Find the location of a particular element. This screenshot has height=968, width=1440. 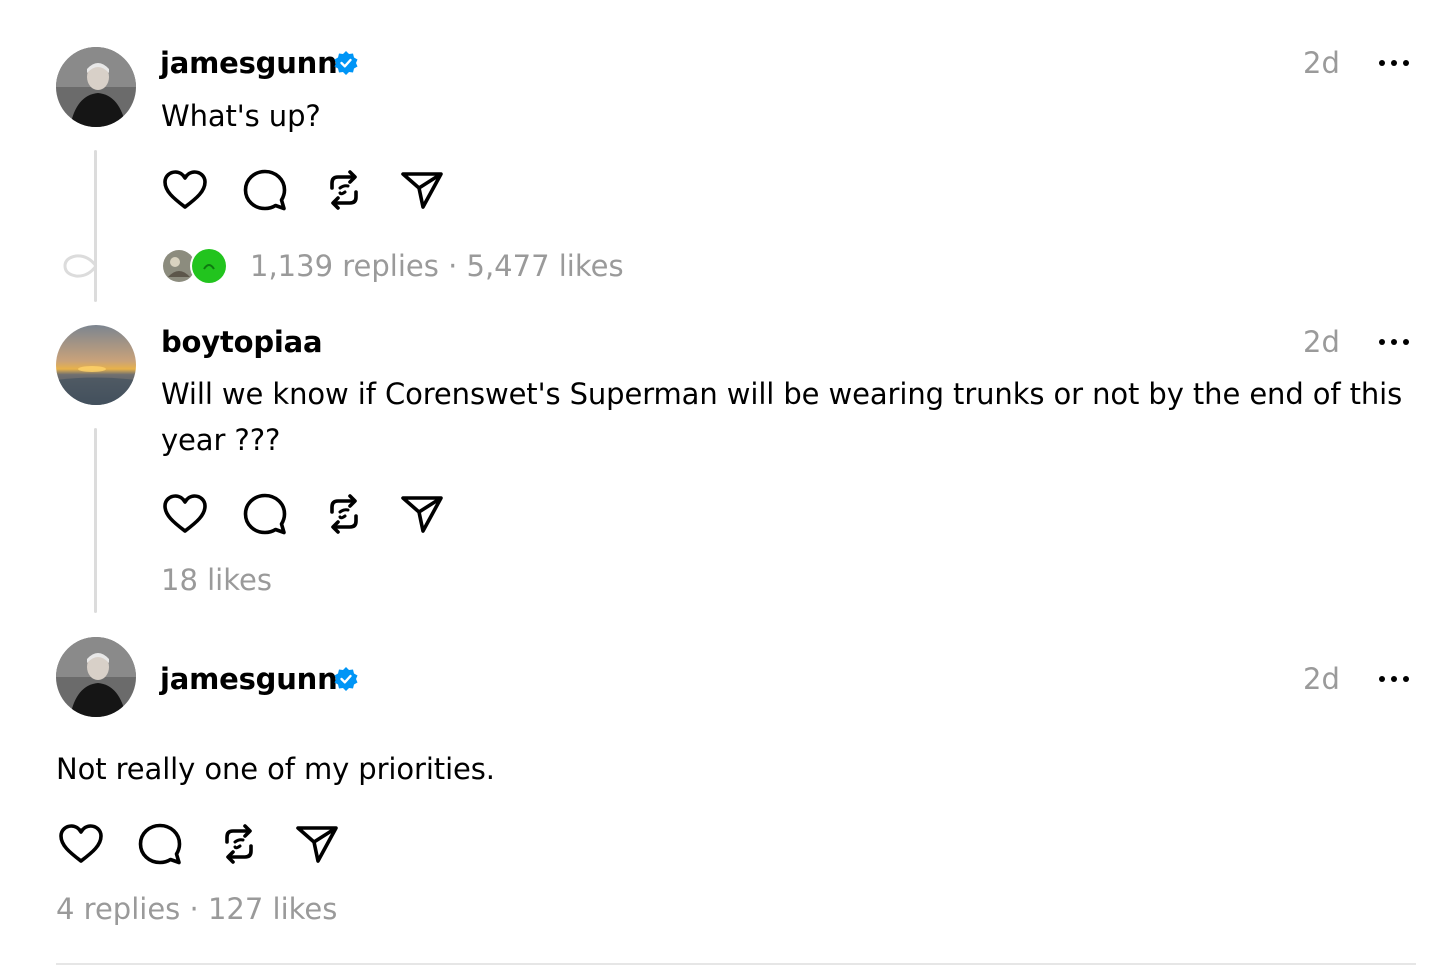

replies-count: 1,139 replies is located at coordinates (344, 266).